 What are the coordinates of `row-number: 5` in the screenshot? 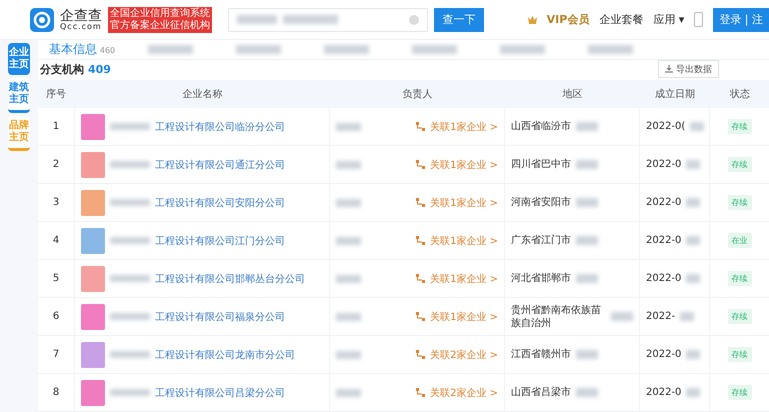 It's located at (56, 279).